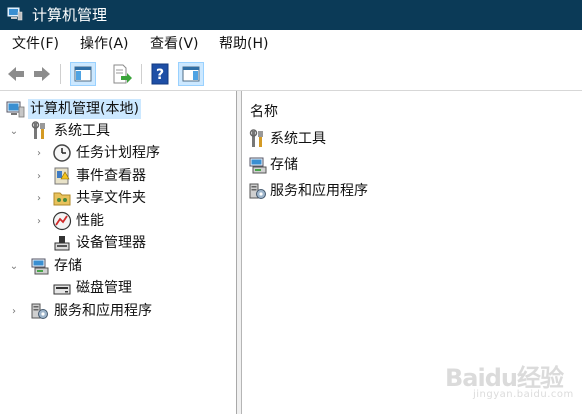 Image resolution: width=582 pixels, height=414 pixels. I want to click on title-bar: 计算机管理, so click(291, 15).